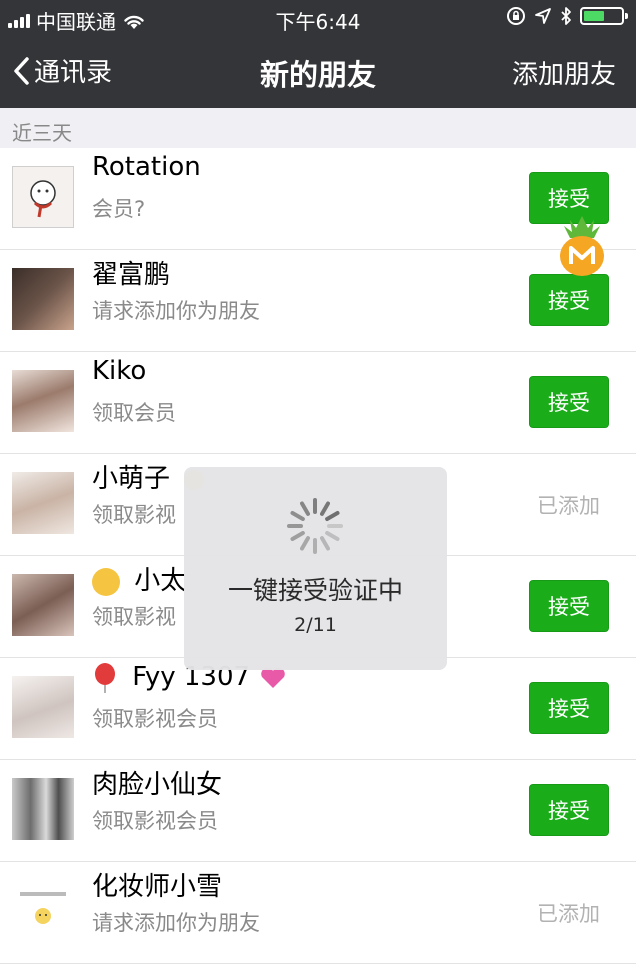 Image resolution: width=636 pixels, height=964 pixels. I want to click on pineapple-sticker-icon, so click(582, 246).